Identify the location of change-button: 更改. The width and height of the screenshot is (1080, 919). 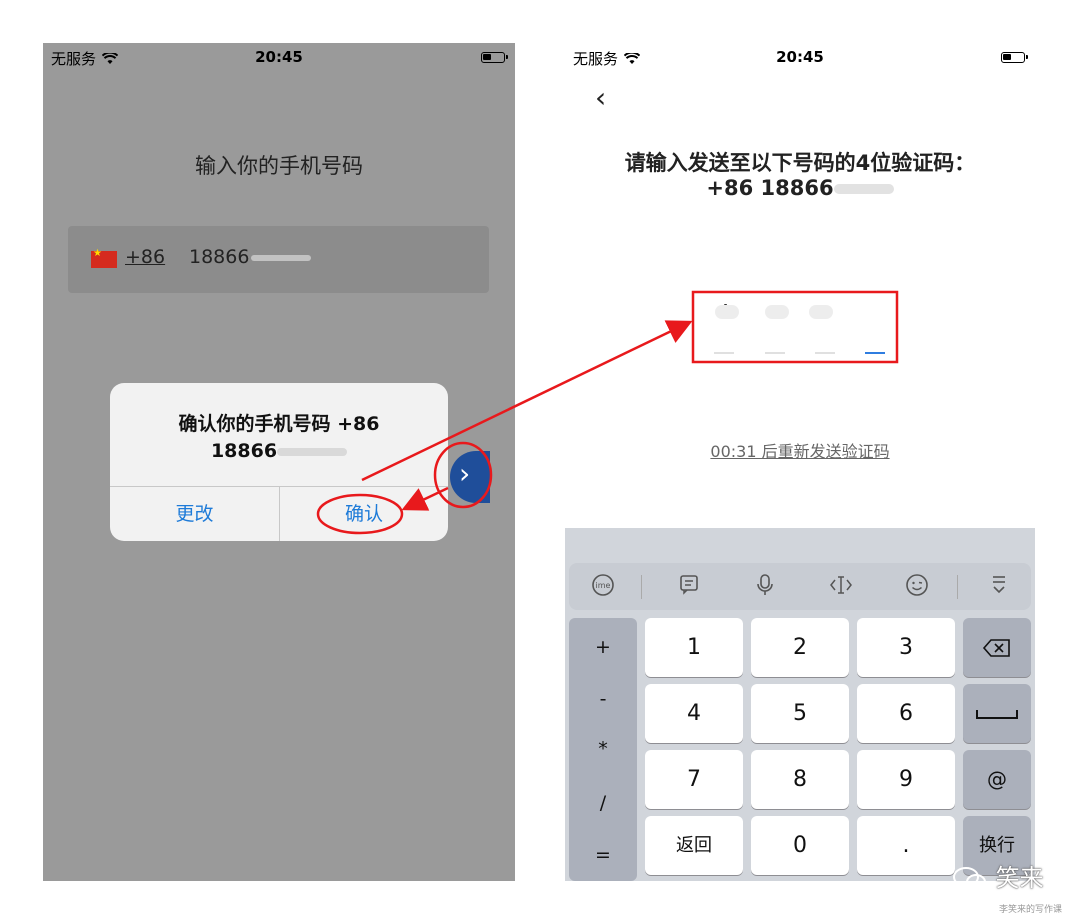
(194, 514).